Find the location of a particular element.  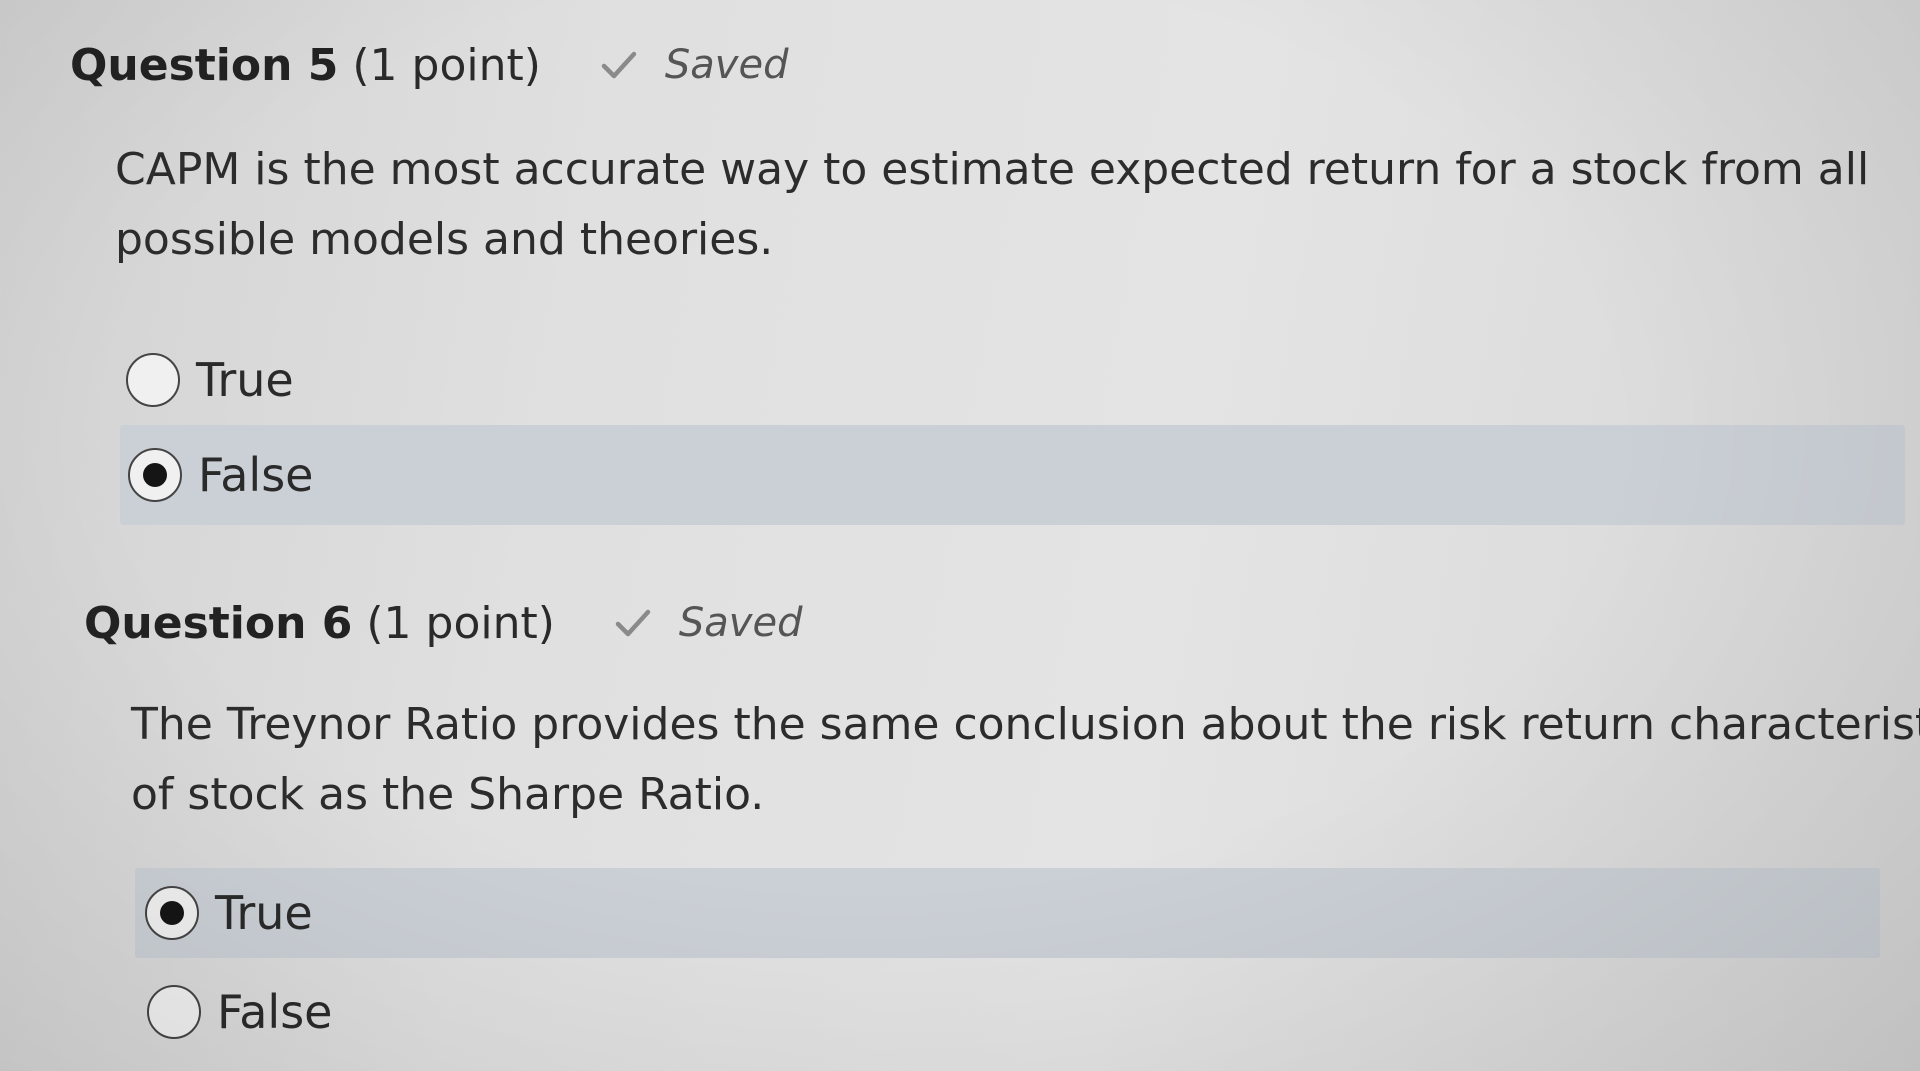

question-text-line: possible models and theories. is located at coordinates (444, 239).